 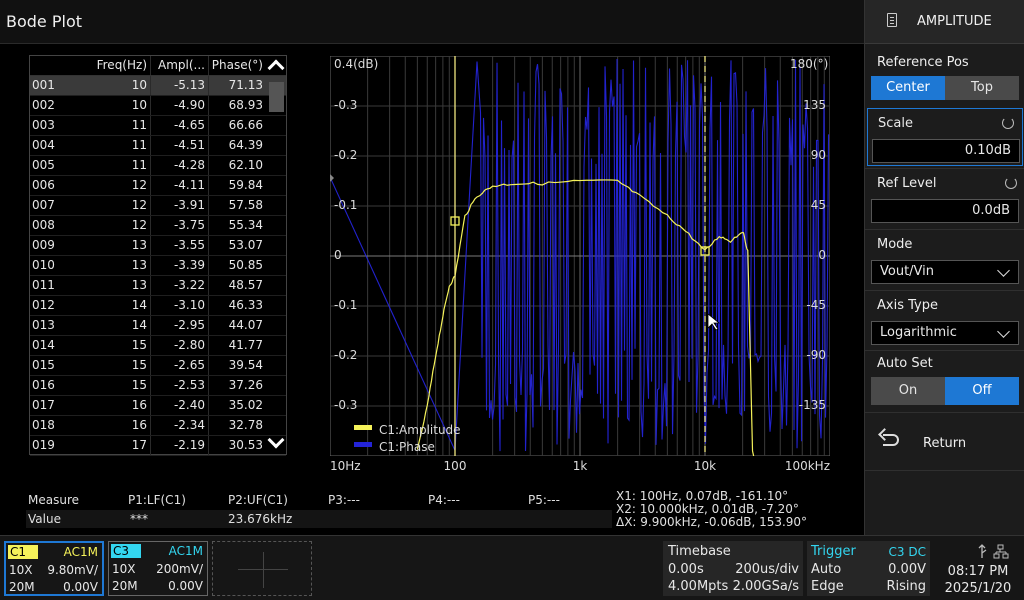 I want to click on row-ampl: -4.90, so click(x=179, y=105).